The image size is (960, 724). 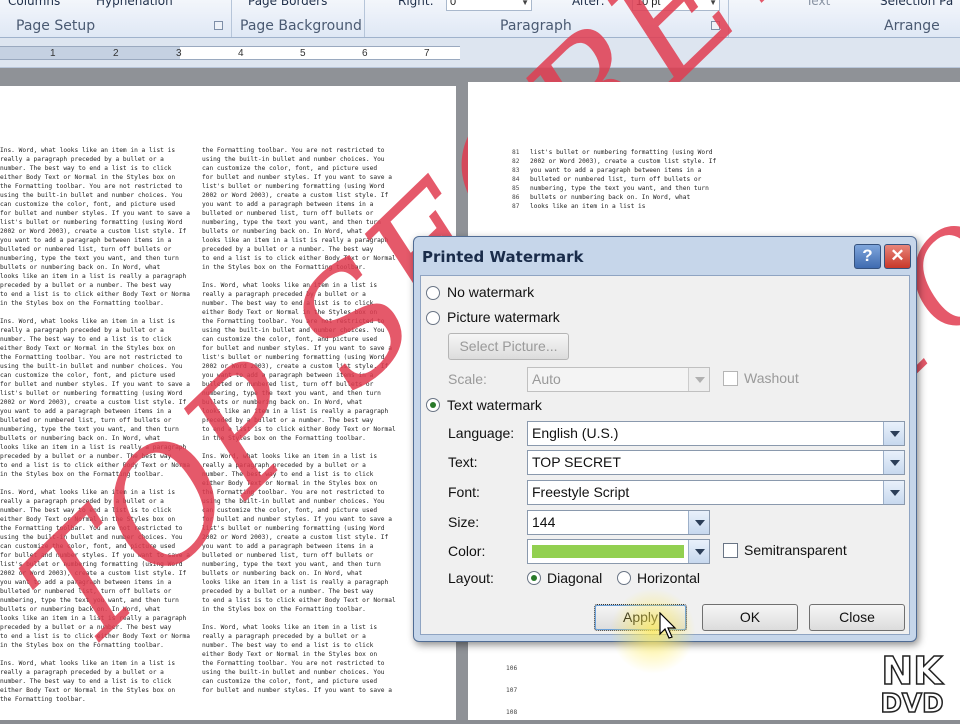 What do you see at coordinates (676, 5) in the screenshot?
I see `spacing-after-input: 10 pt ▼` at bounding box center [676, 5].